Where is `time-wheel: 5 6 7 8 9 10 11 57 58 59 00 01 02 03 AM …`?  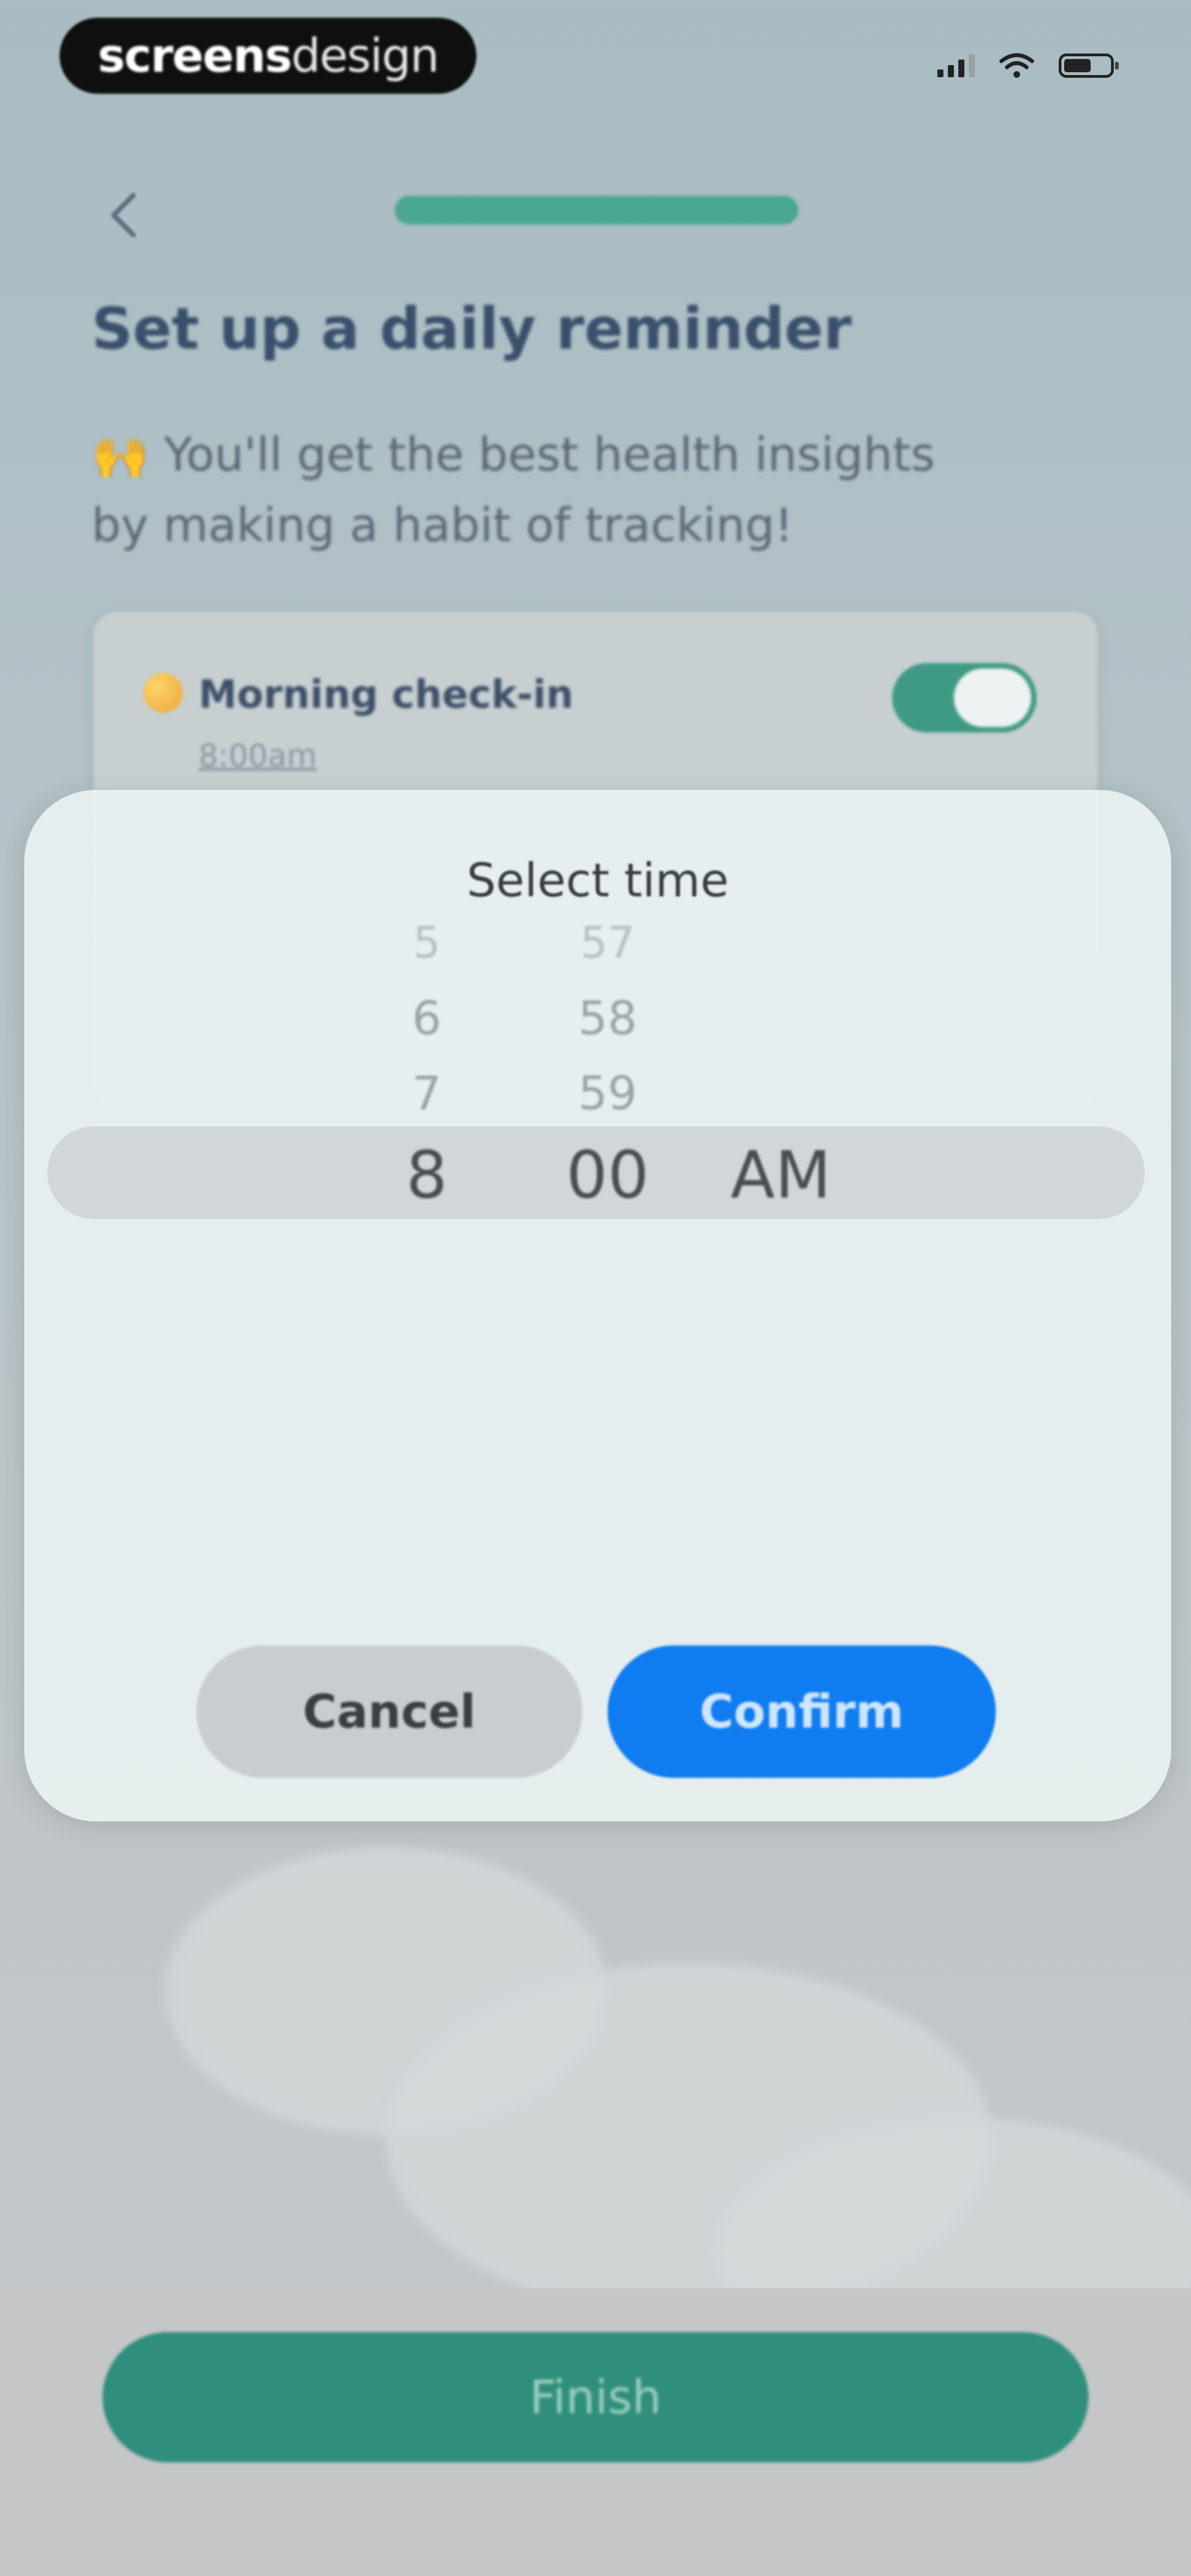 time-wheel: 5 6 7 8 9 10 11 57 58 59 00 01 02 03 AM … is located at coordinates (597, 1065).